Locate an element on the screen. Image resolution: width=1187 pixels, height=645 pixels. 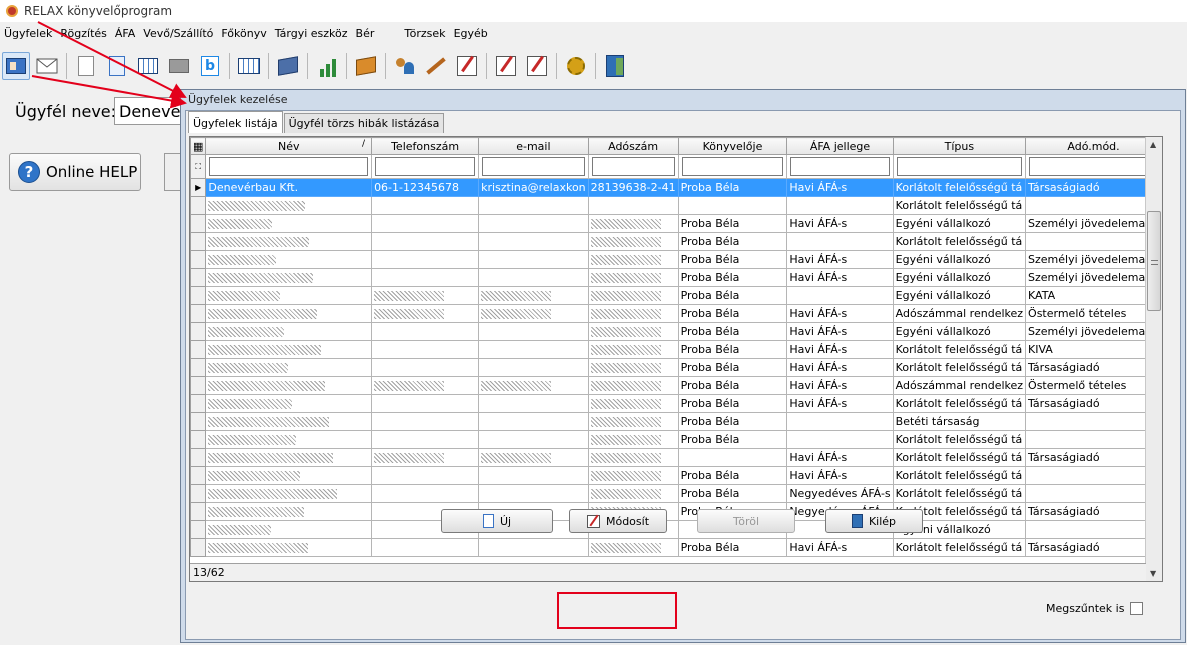
filter-taxmode-input is located at coordinates (1093, 166).